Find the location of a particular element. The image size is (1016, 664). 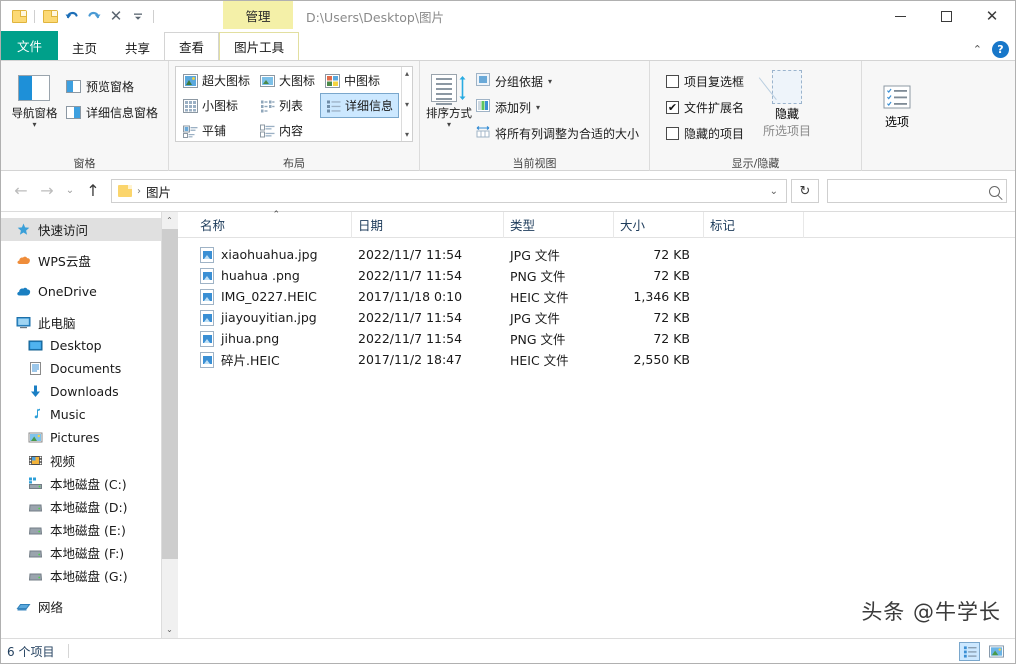

collapse-ribbon-icon: ⌃ is located at coordinates (977, 49).